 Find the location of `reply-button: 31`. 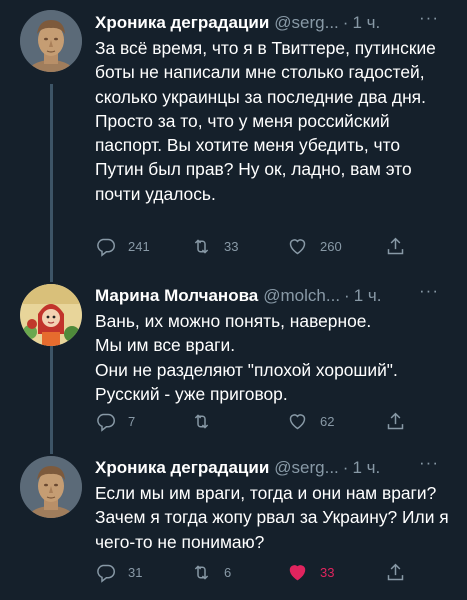

reply-button: 31 is located at coordinates (143, 572).